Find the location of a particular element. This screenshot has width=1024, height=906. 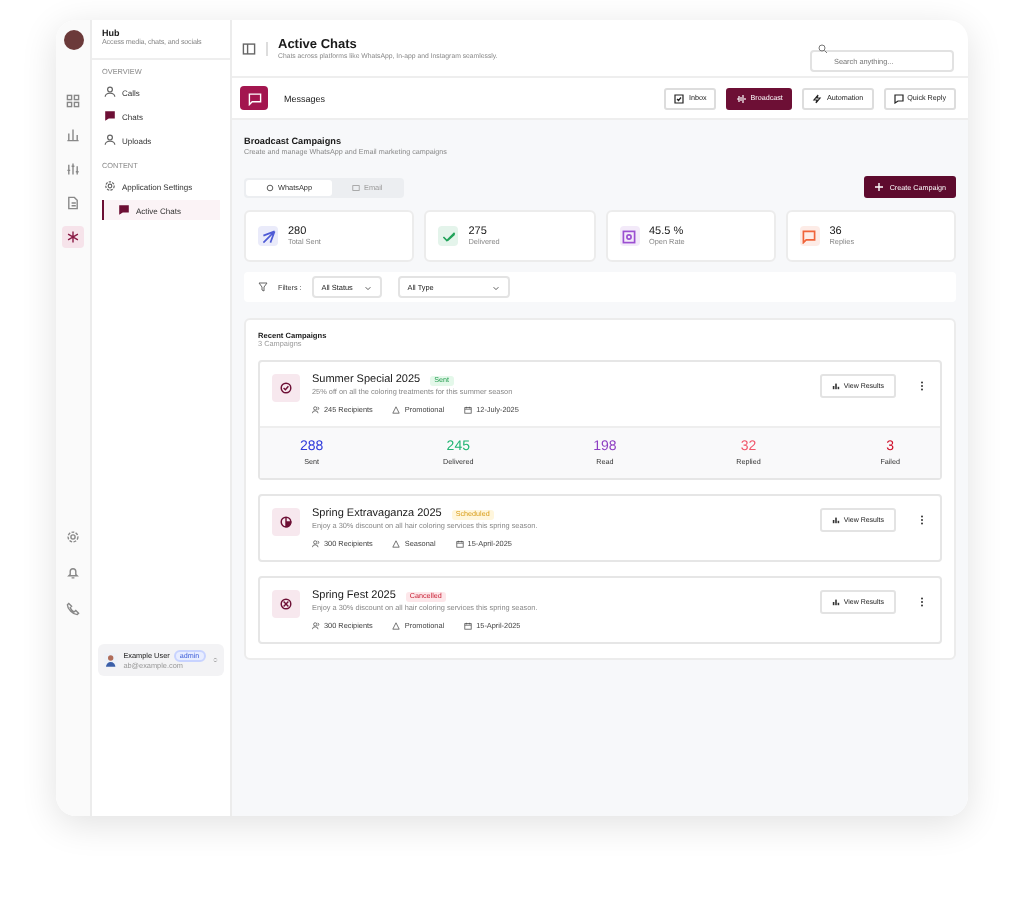

campaign-sent-icon is located at coordinates (286, 388).